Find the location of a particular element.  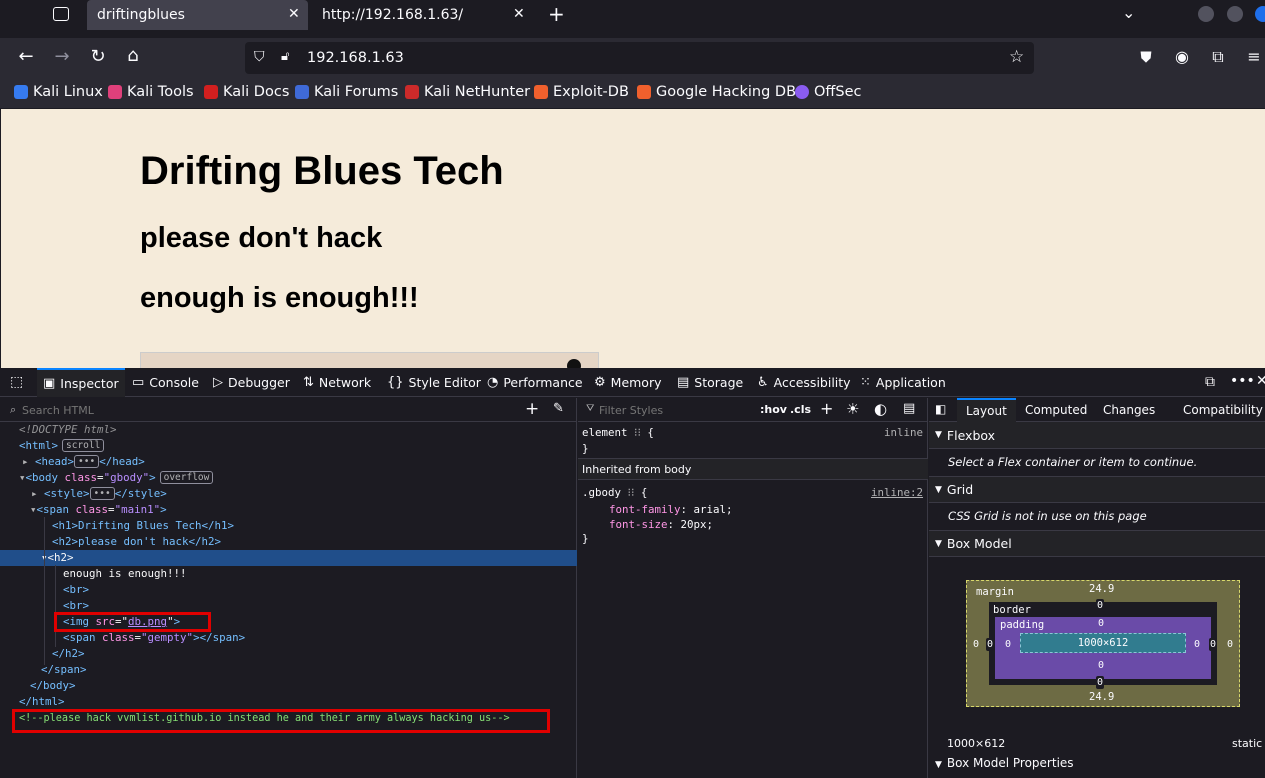

tree-br: <br> is located at coordinates (76, 590).